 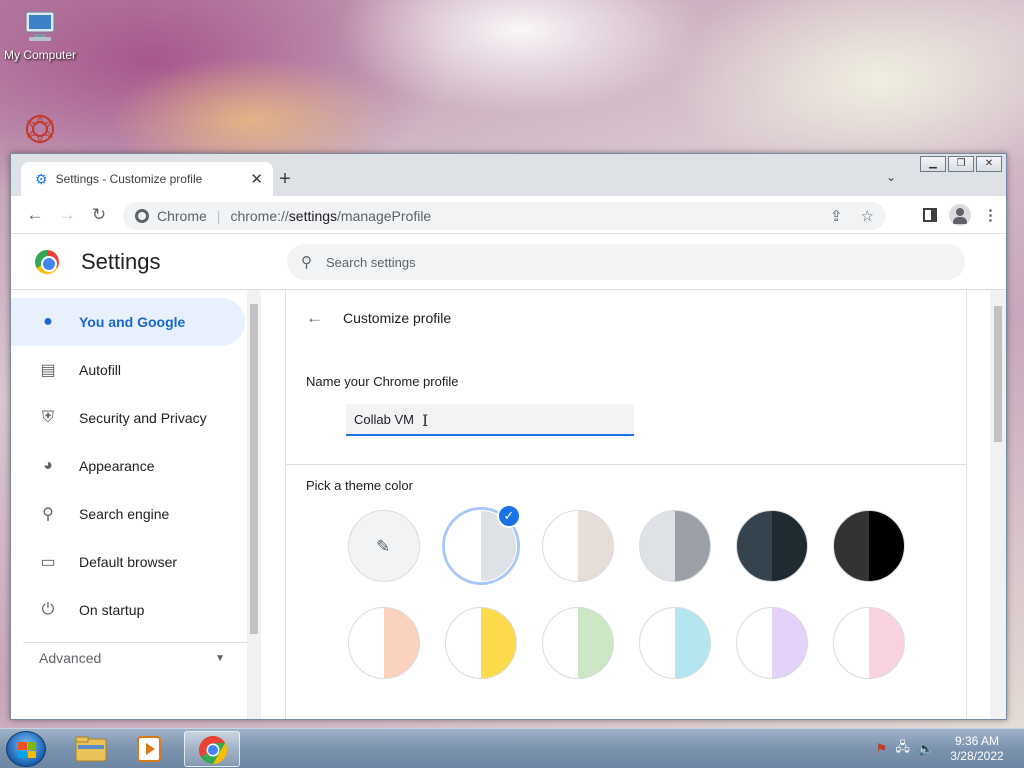 I want to click on chrome-site-icon, so click(x=142, y=216).